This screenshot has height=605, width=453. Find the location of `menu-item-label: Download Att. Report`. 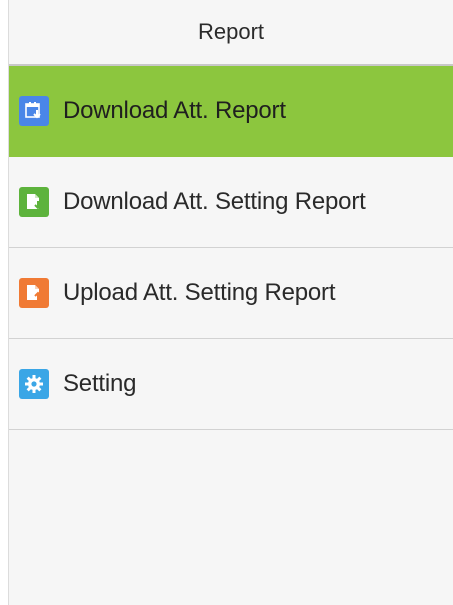

menu-item-label: Download Att. Report is located at coordinates (174, 110).